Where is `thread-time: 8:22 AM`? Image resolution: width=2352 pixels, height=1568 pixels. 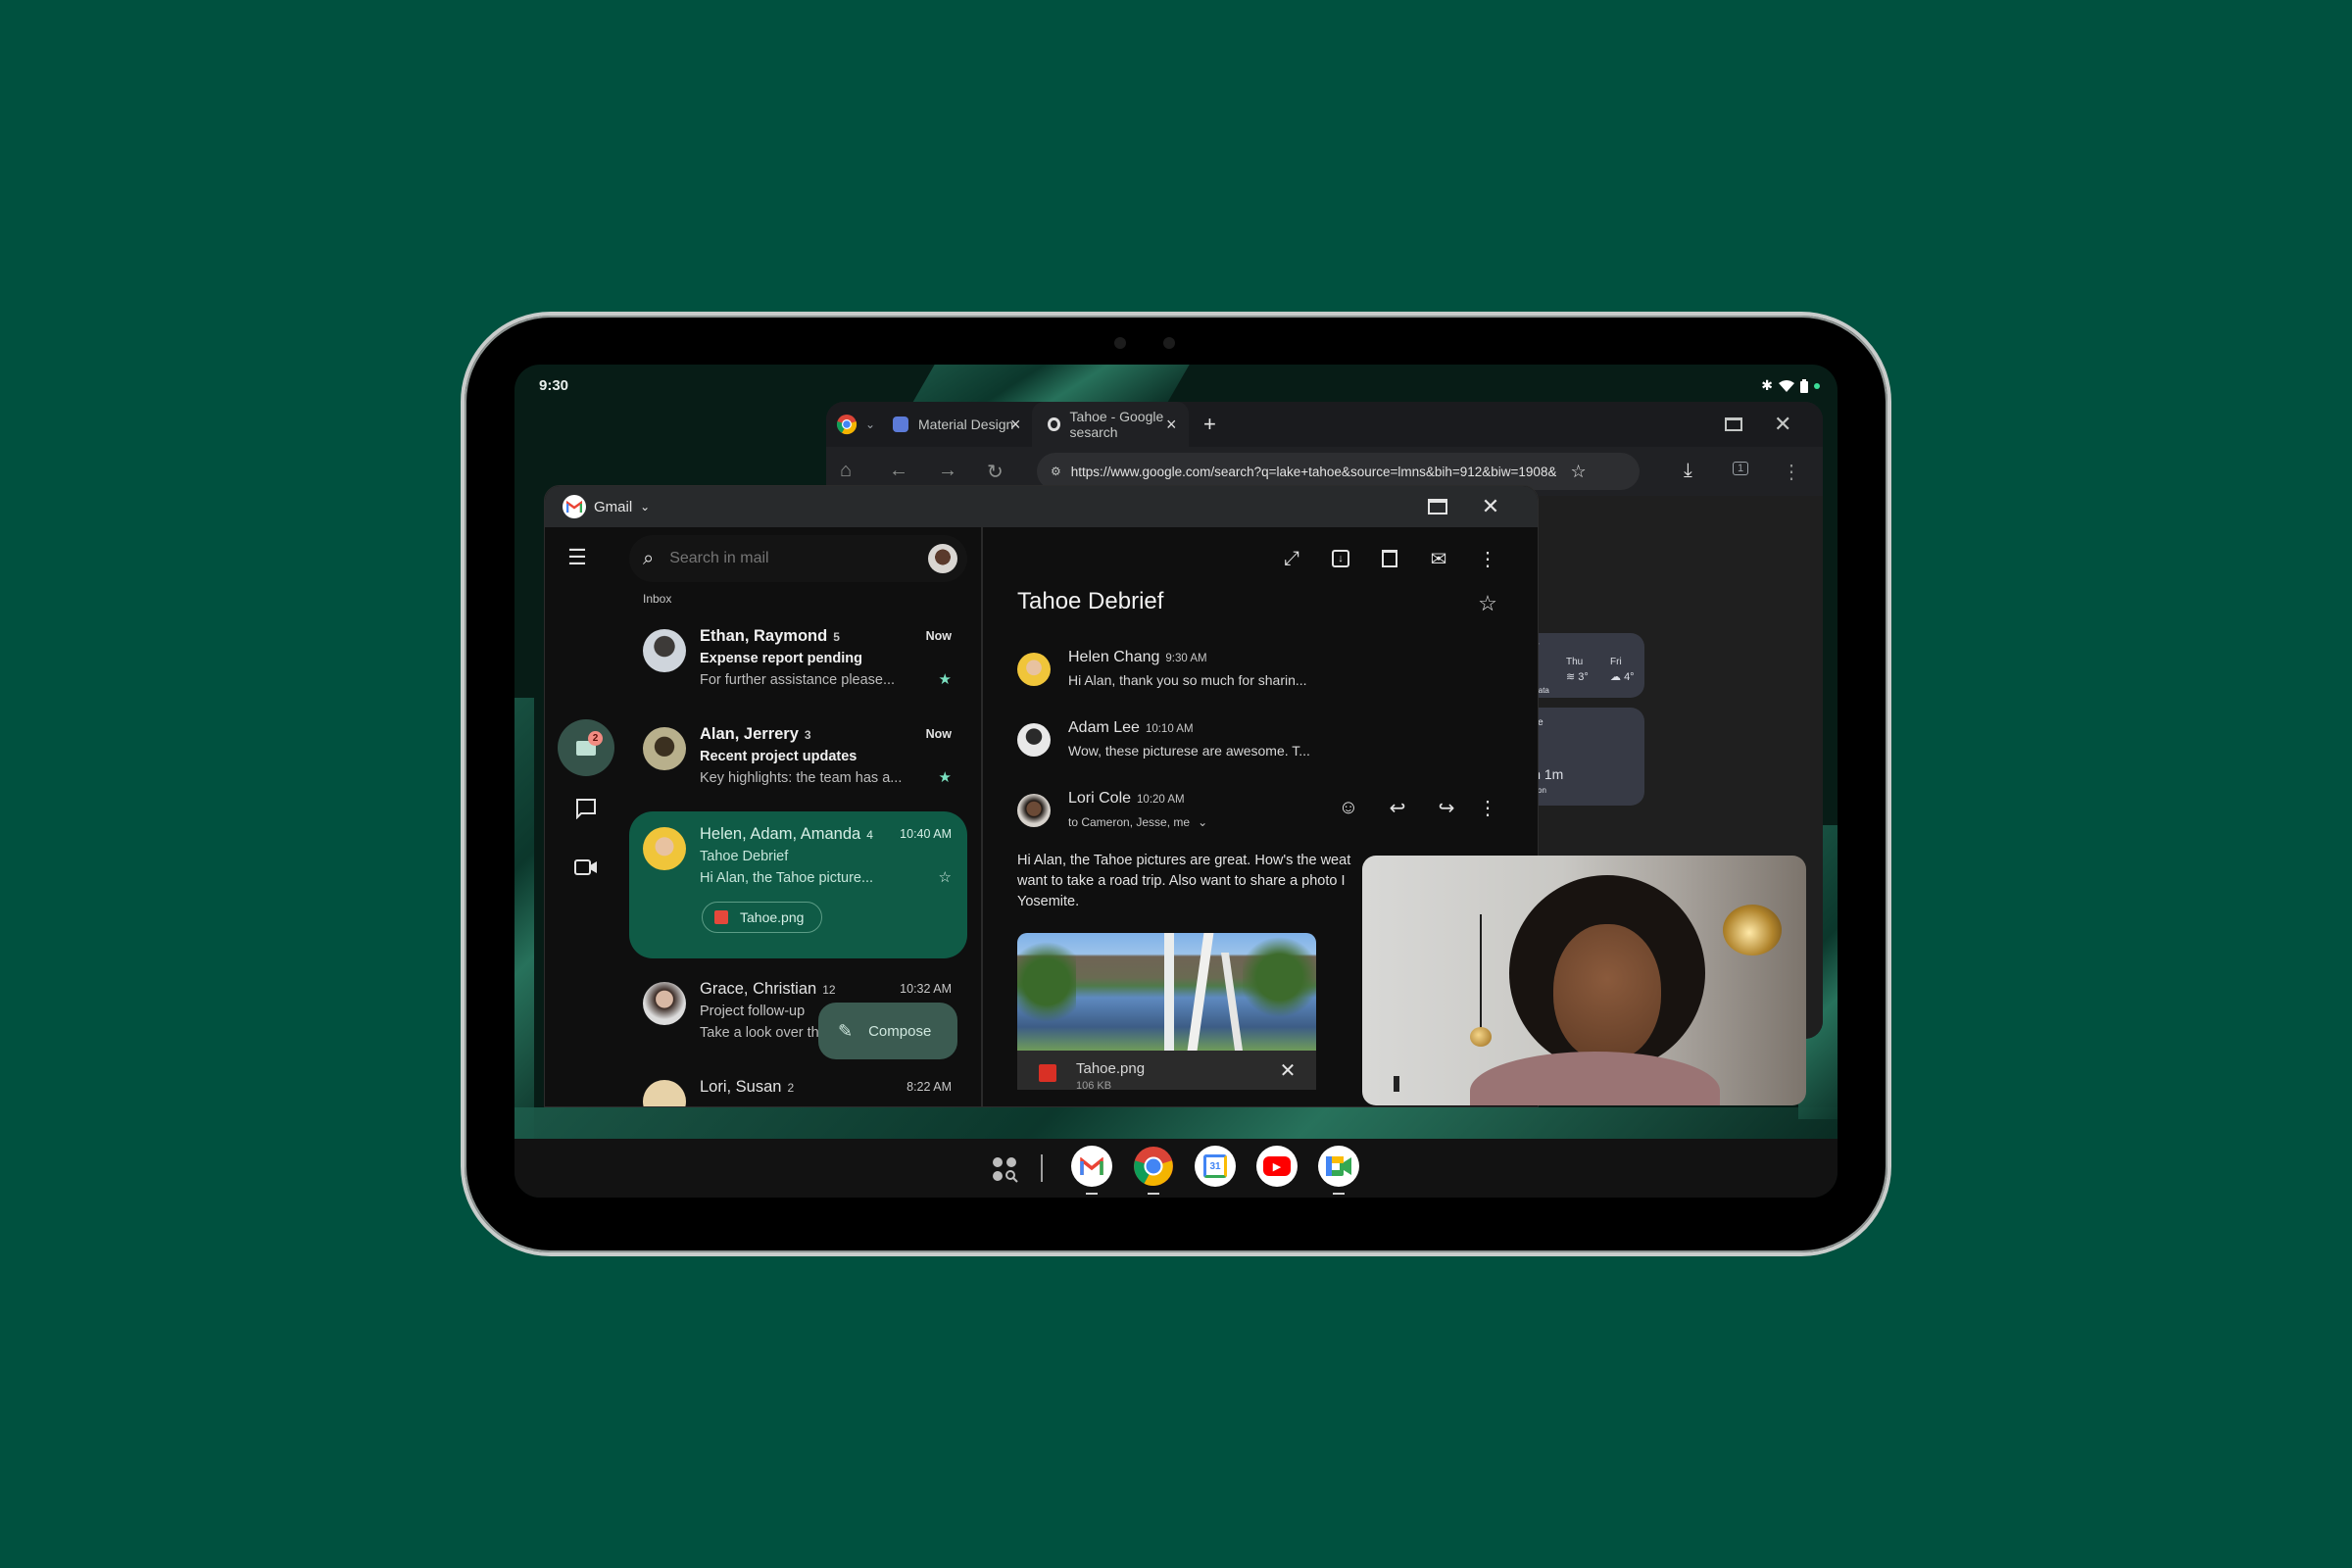 thread-time: 8:22 AM is located at coordinates (929, 1087).